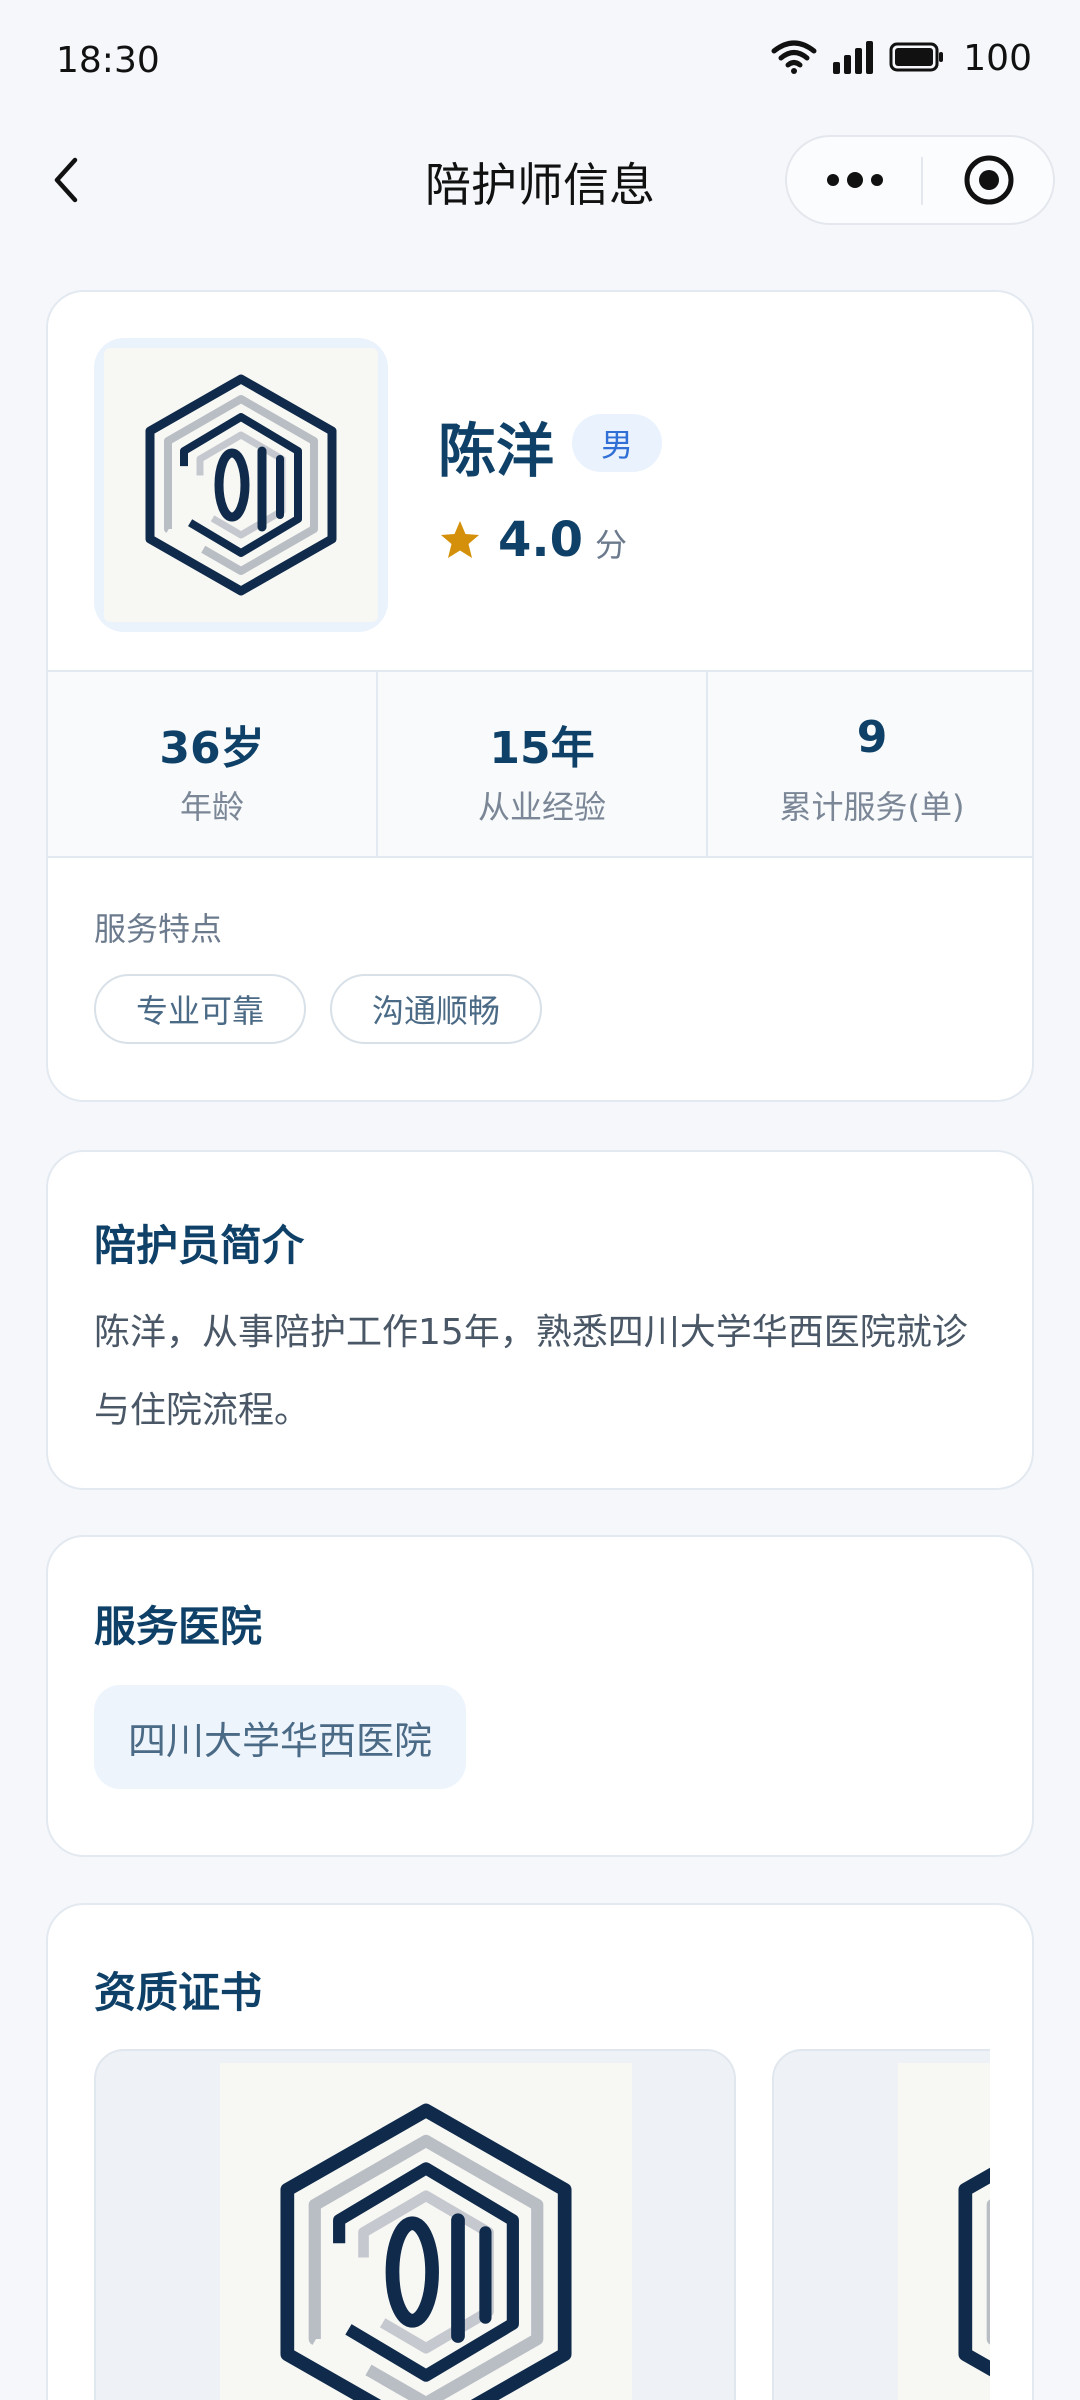 This screenshot has height=2400, width=1080. What do you see at coordinates (318, 1009) in the screenshot?
I see `feature-tags: 专业可靠 沟通顺畅` at bounding box center [318, 1009].